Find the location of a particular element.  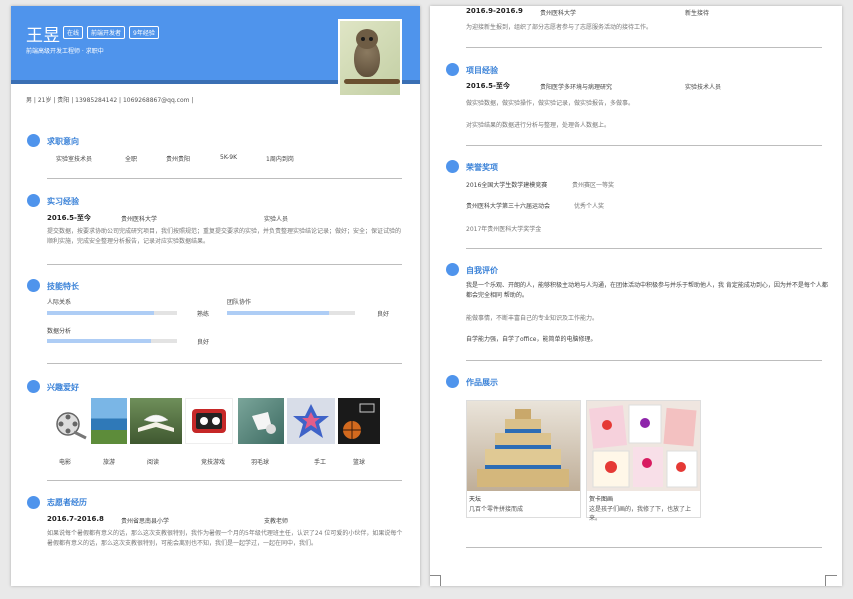

work-caption-desc: 几百个零件拼接而成 is located at coordinates (496, 509).